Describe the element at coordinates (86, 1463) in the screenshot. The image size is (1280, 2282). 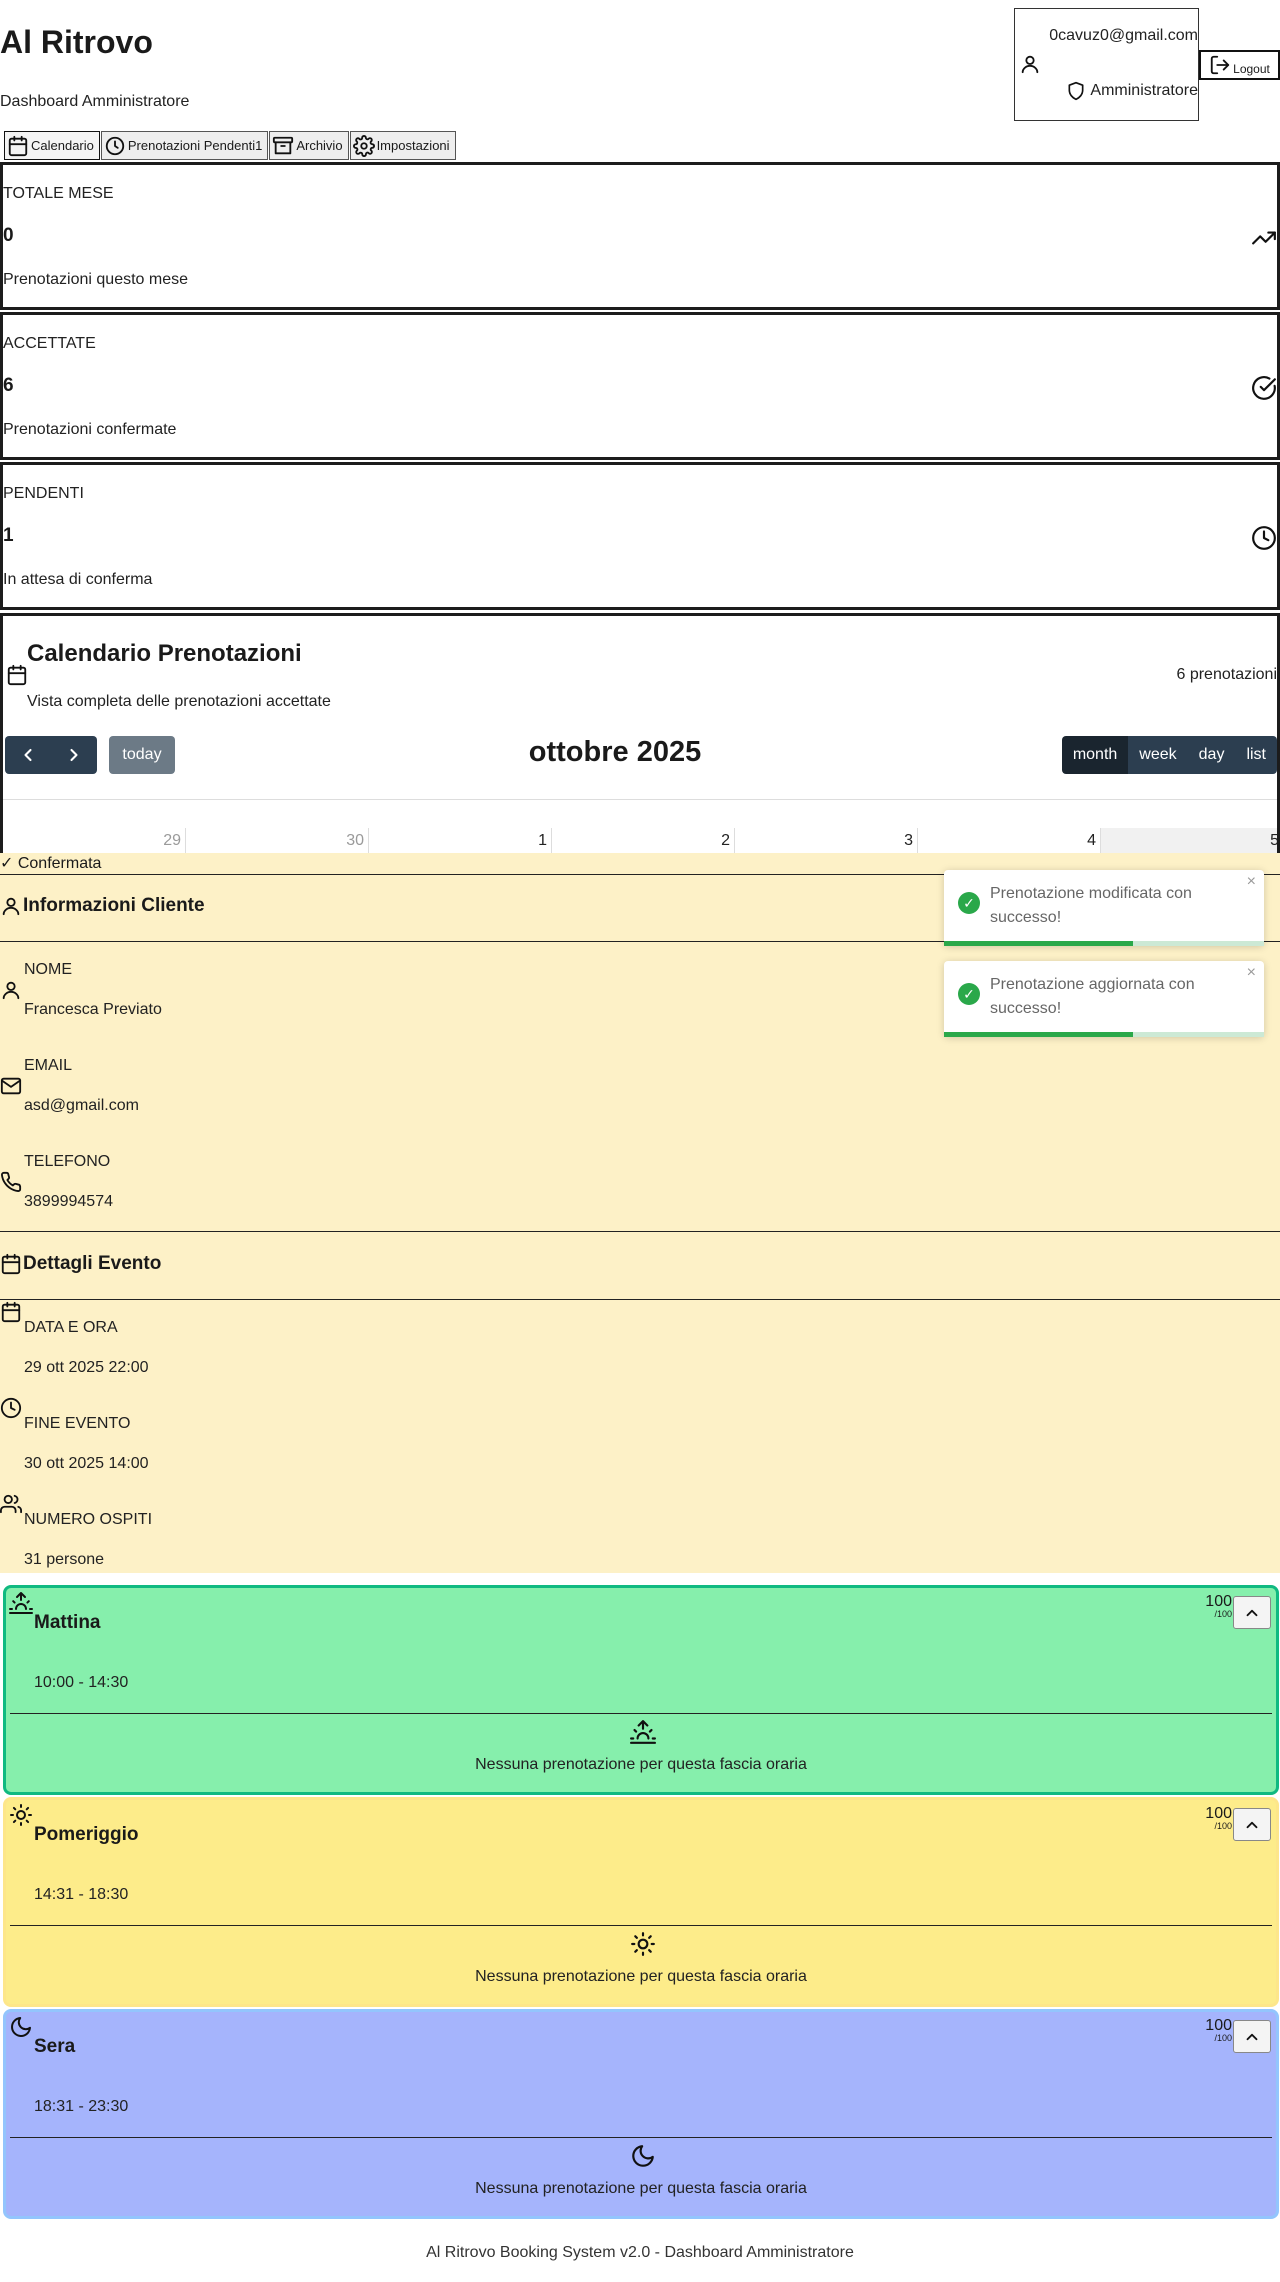
I see `end-value: 30 ott 2025 14:00` at that location.